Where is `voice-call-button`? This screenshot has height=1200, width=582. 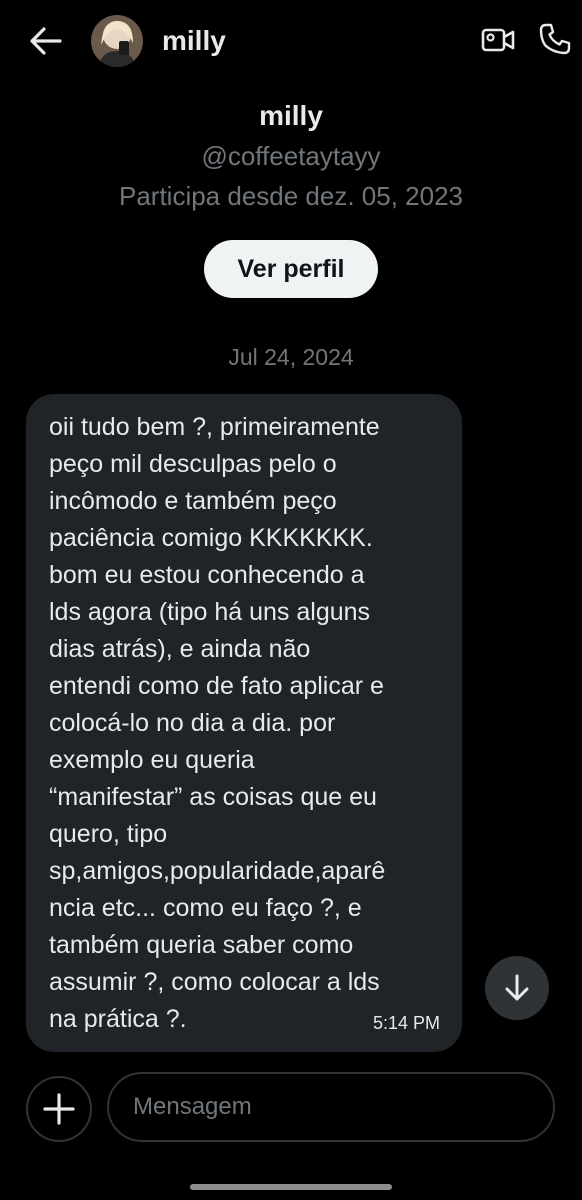 voice-call-button is located at coordinates (555, 39).